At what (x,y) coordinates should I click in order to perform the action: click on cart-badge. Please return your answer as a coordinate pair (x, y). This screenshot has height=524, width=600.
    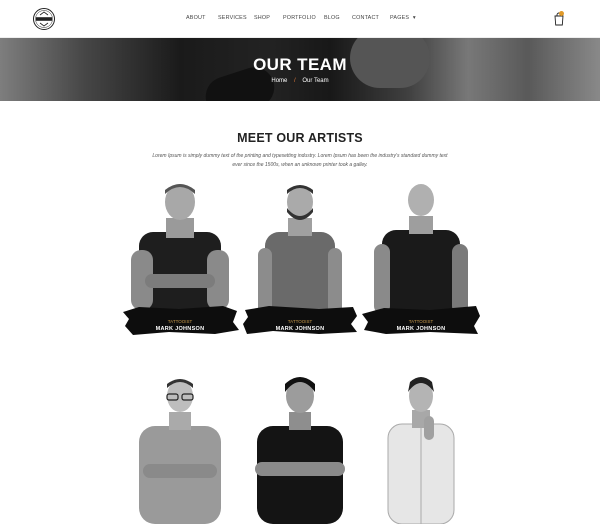
    Looking at the image, I should click on (561, 13).